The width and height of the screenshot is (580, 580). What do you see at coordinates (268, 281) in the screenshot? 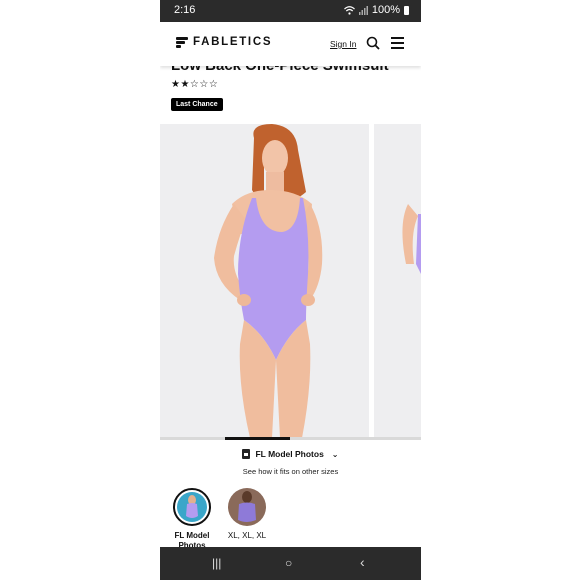
I see `model-photo` at bounding box center [268, 281].